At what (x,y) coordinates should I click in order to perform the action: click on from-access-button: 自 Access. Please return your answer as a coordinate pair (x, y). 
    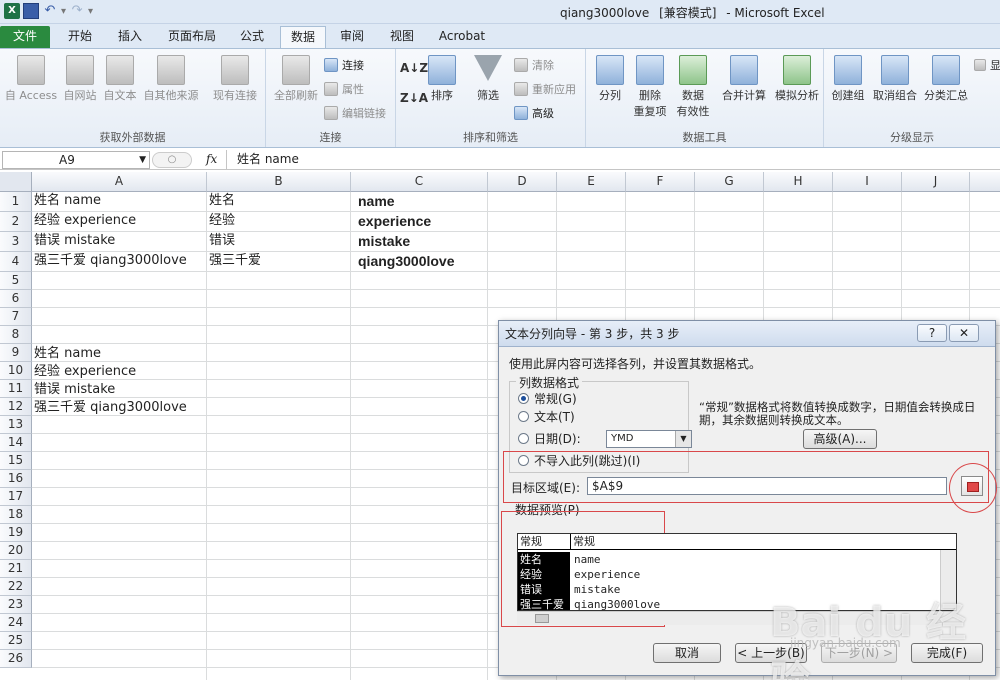
    Looking at the image, I should click on (31, 79).